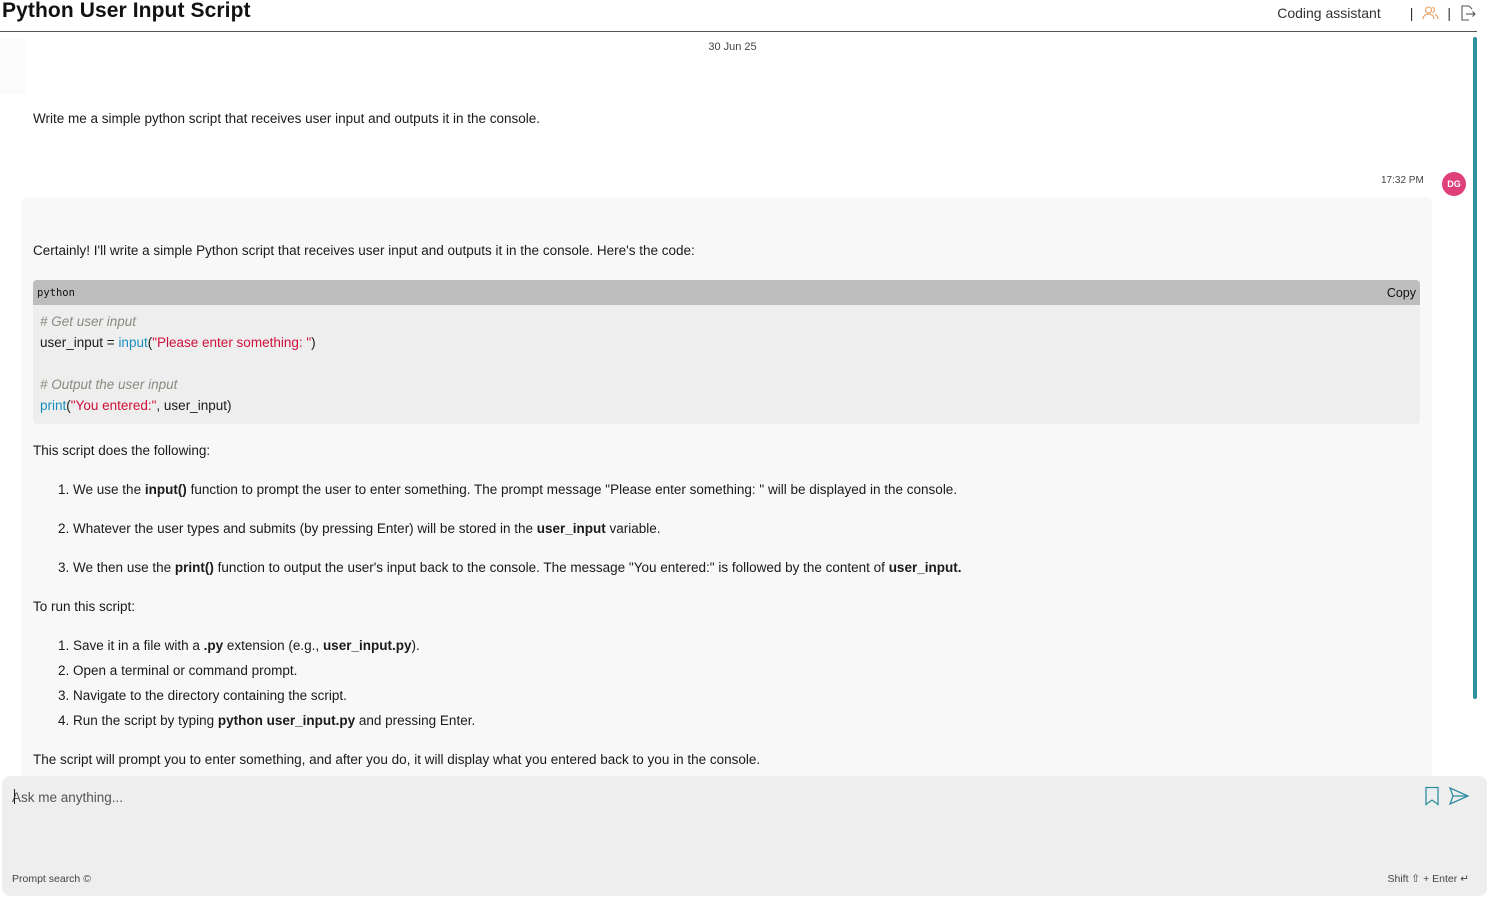  What do you see at coordinates (633, 528) in the screenshot?
I see `list-text: variable.` at bounding box center [633, 528].